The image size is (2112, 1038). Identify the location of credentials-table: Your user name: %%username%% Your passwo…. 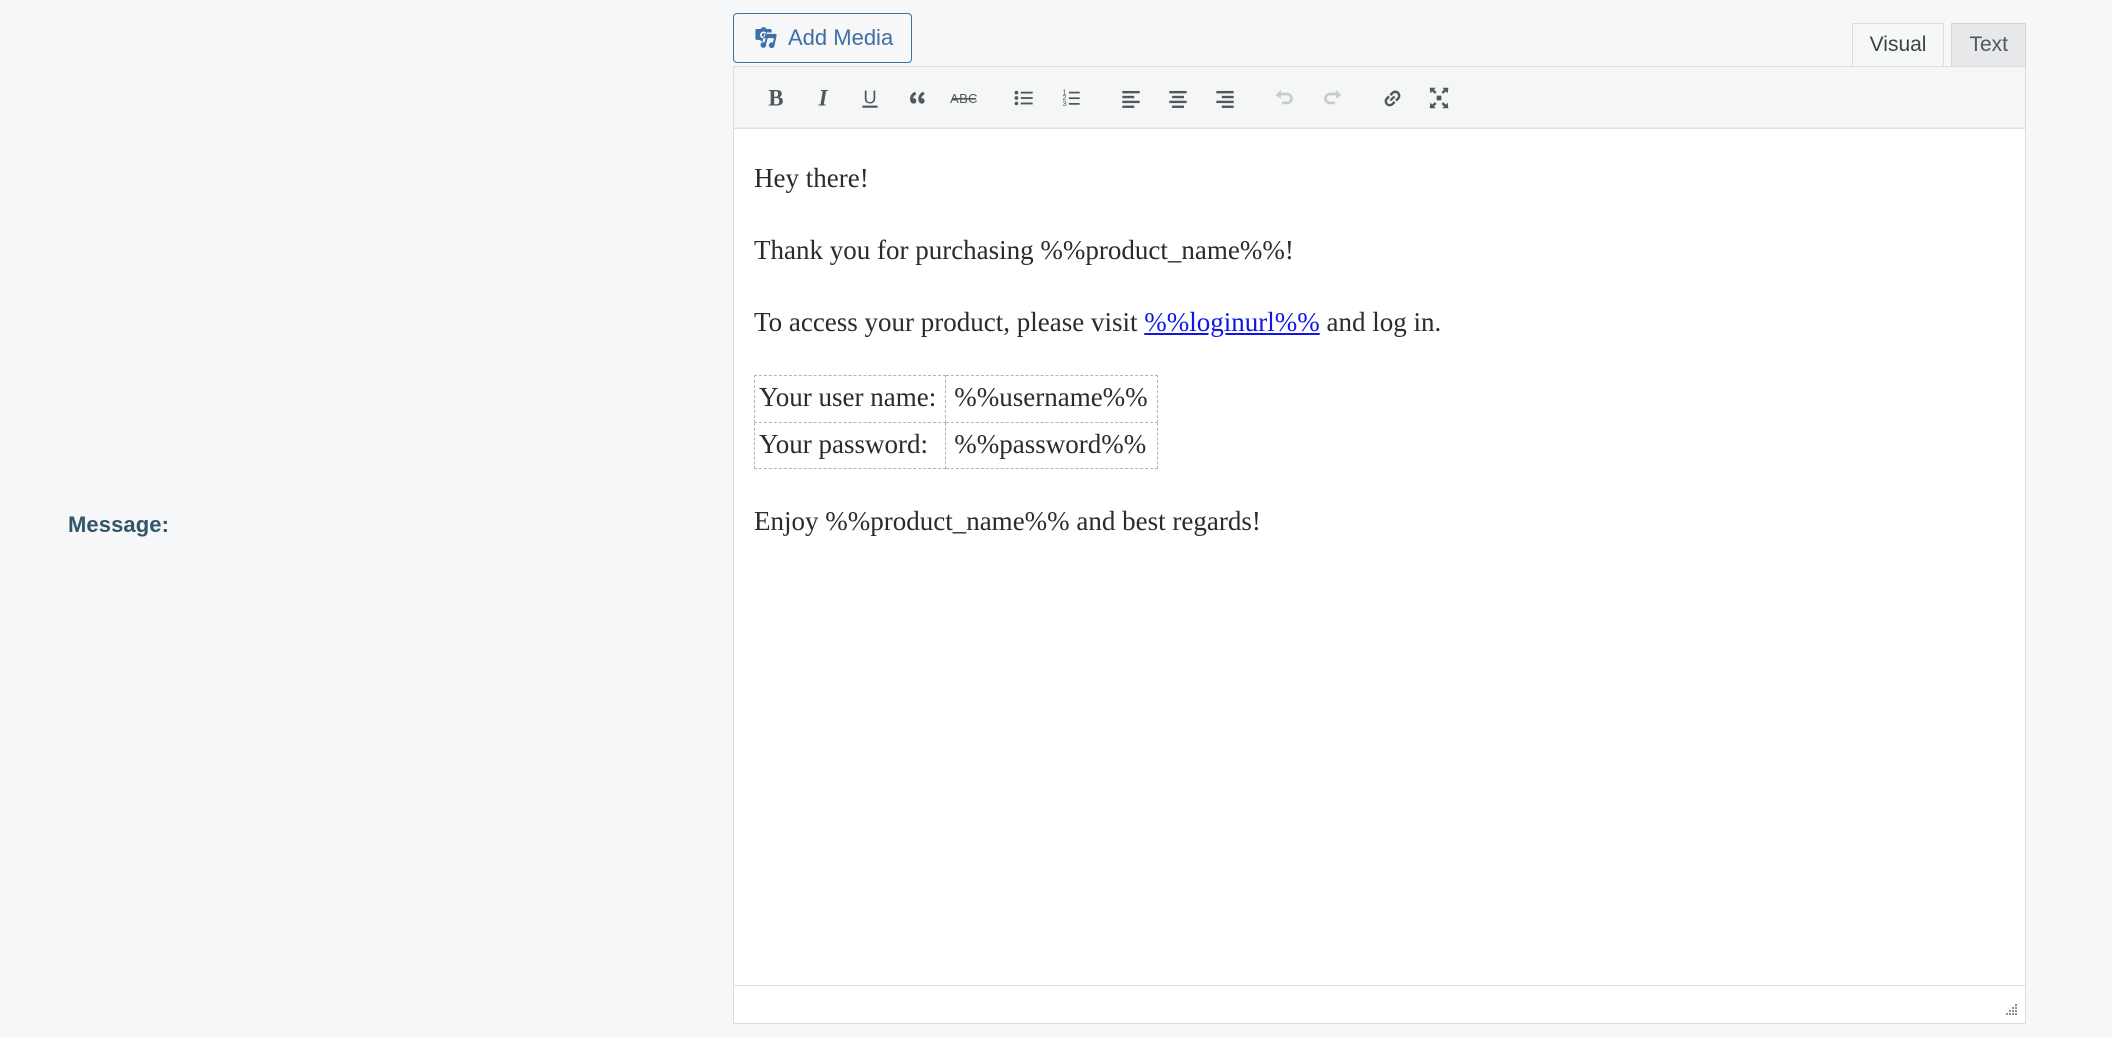
(955, 422).